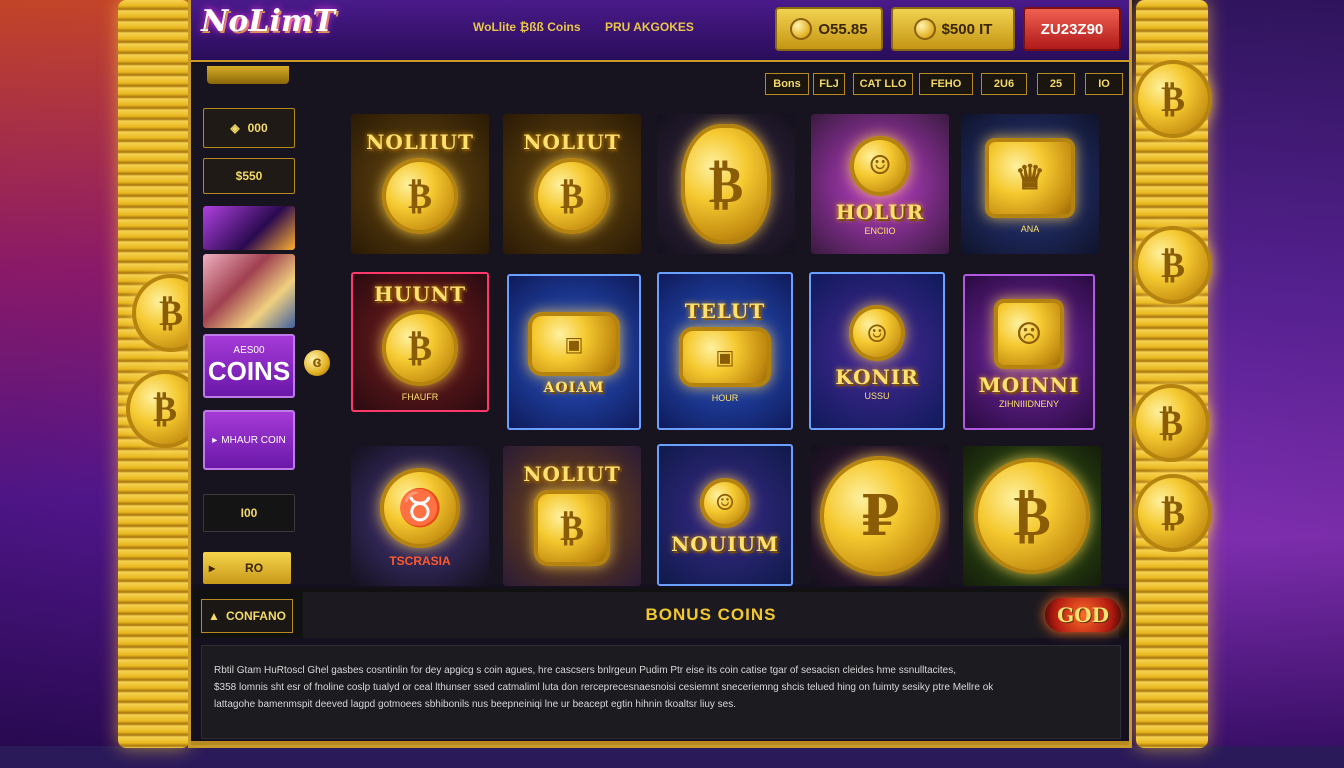 This screenshot has width=1344, height=768. What do you see at coordinates (527, 27) in the screenshot?
I see `nav-link-coins: WoLlite ₿ßß Coins` at bounding box center [527, 27].